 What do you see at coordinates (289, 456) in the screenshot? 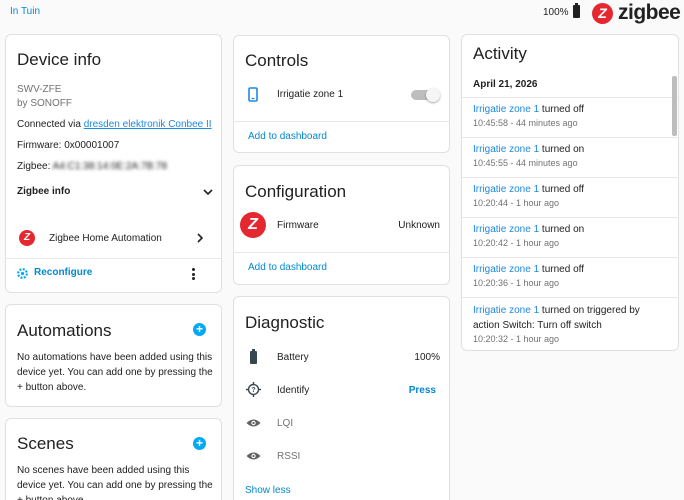
I see `rssi-label: RSSI` at bounding box center [289, 456].